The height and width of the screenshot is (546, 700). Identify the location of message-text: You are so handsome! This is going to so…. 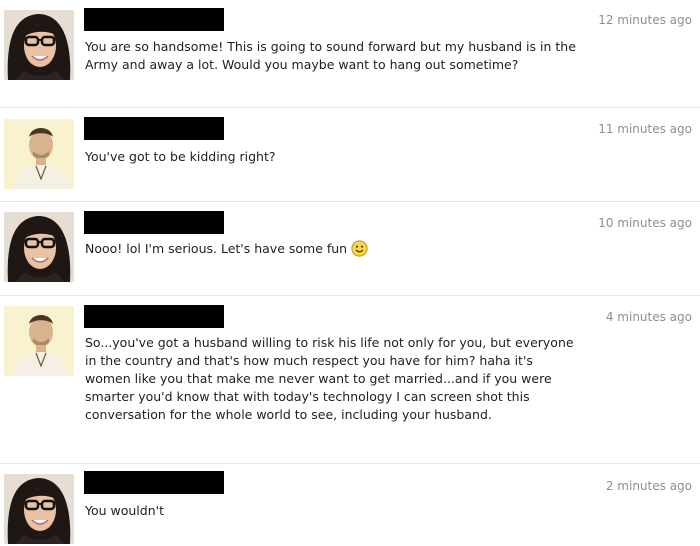
(330, 55).